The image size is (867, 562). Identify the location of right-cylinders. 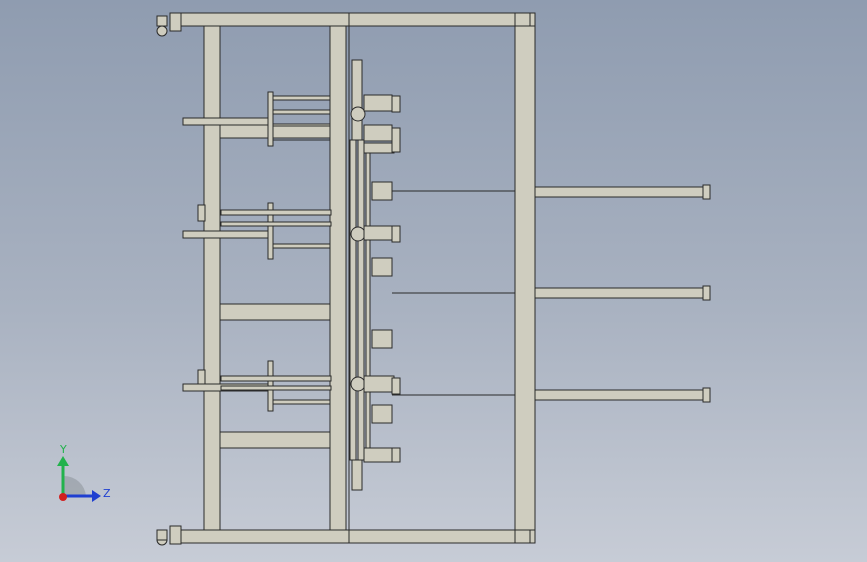
(622, 293).